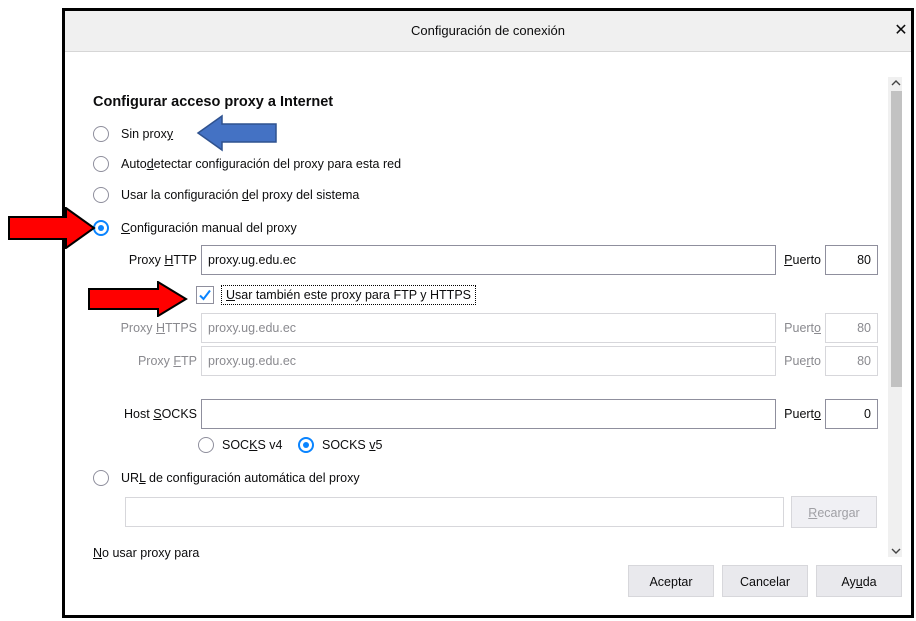  Describe the element at coordinates (352, 445) in the screenshot. I see `socks-v5-label: SOCKS v5` at that location.